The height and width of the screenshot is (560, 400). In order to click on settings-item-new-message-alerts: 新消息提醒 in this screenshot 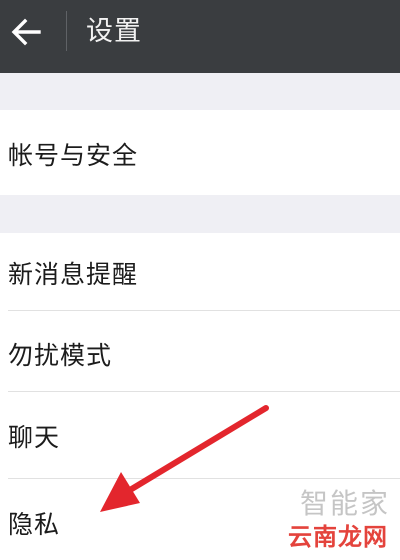, I will do `click(200, 271)`.